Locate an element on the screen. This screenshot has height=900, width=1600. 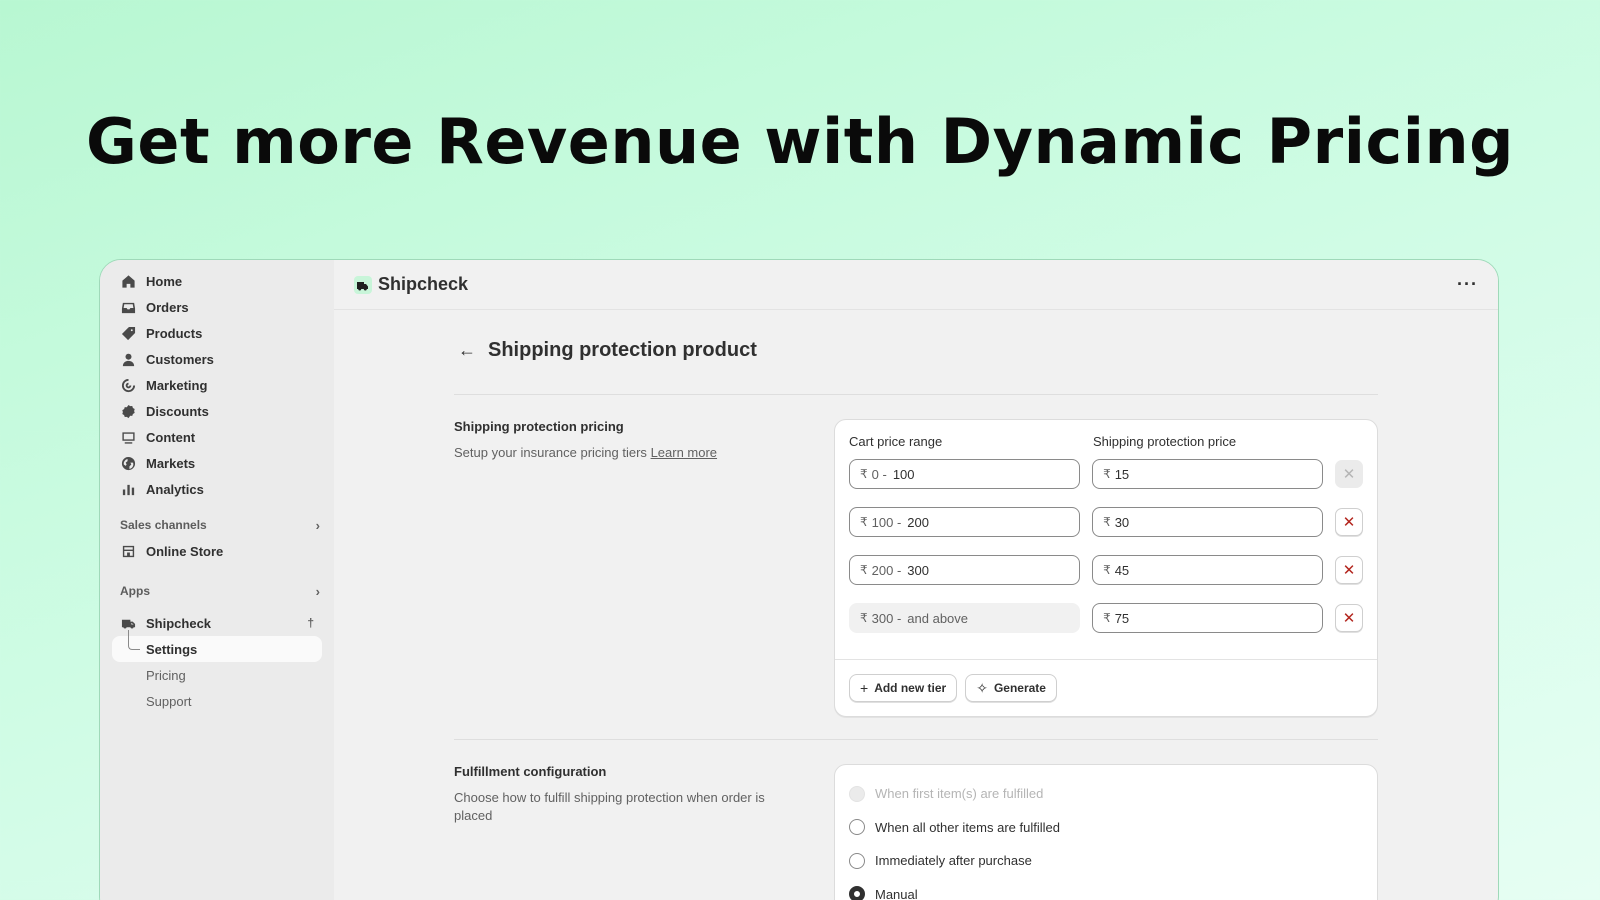
fulfillment-option: When all other items are fulfilled is located at coordinates (1106, 828).